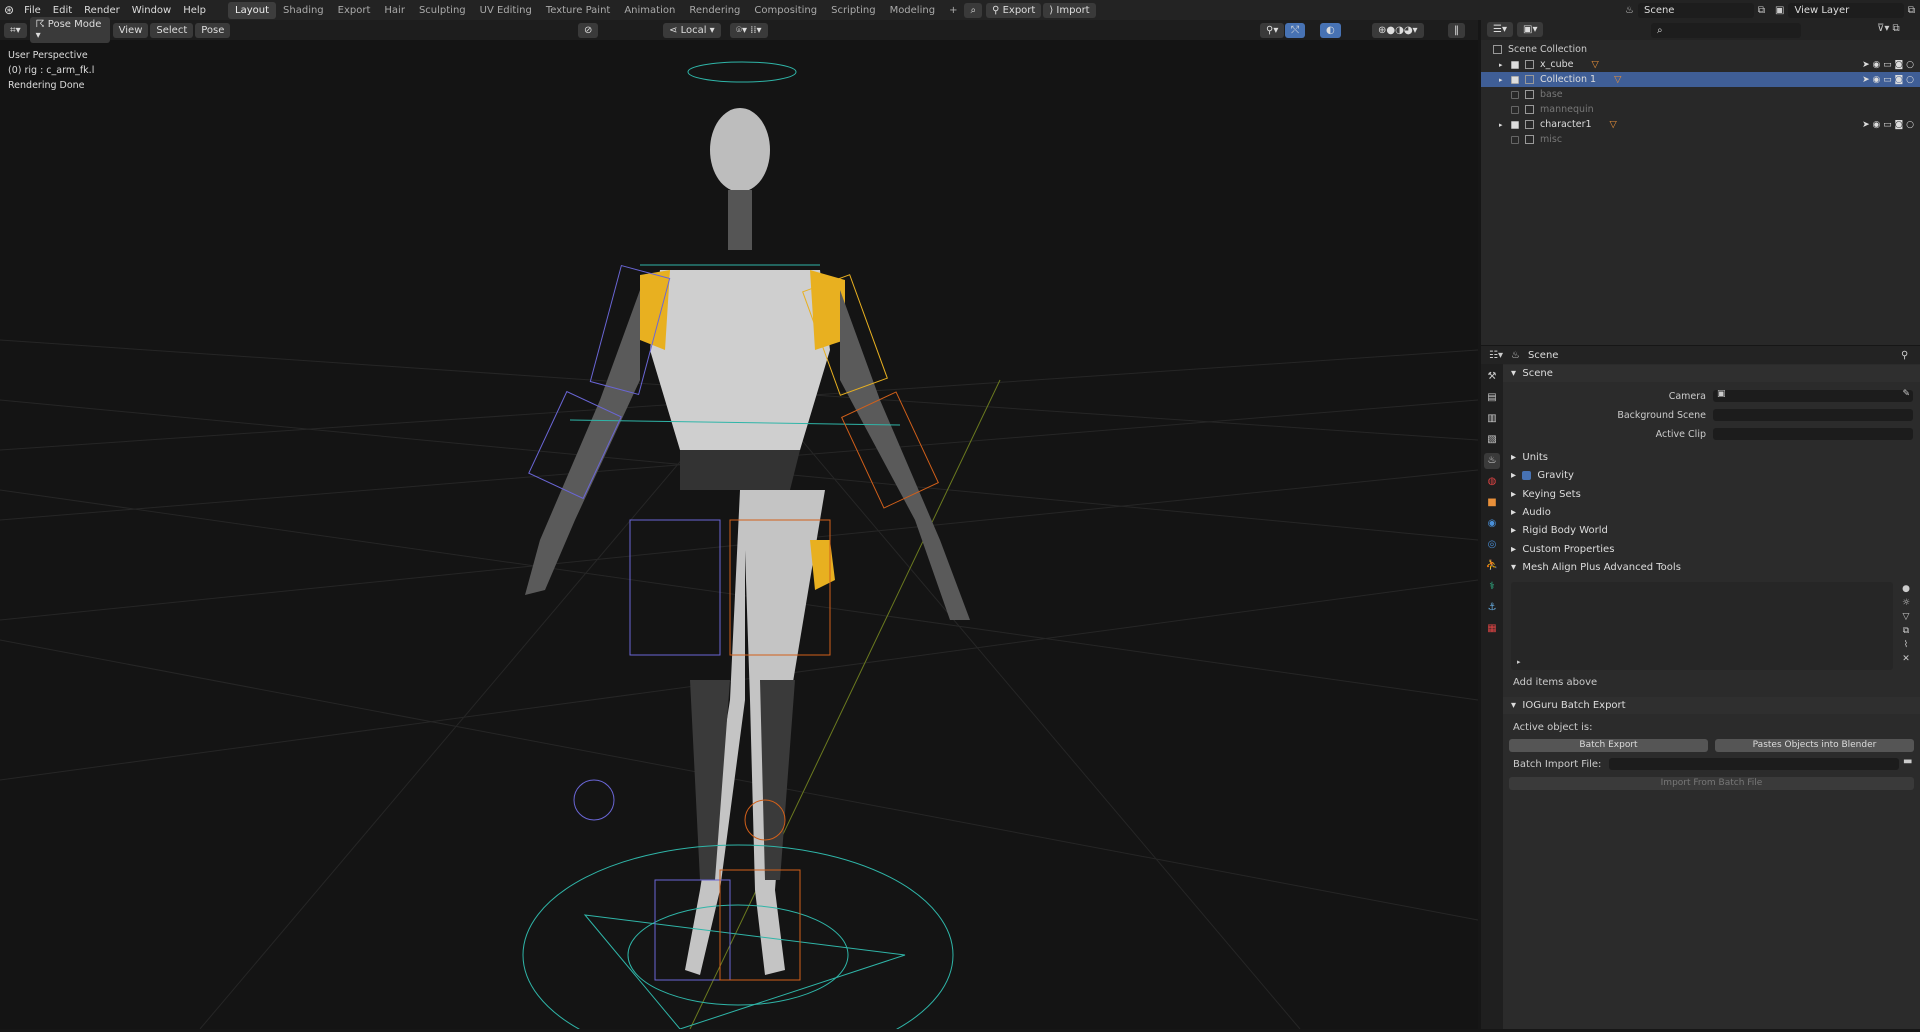 The height and width of the screenshot is (1032, 1920). Describe the element at coordinates (714, 10) in the screenshot. I see `tab-rendering: Rendering` at that location.